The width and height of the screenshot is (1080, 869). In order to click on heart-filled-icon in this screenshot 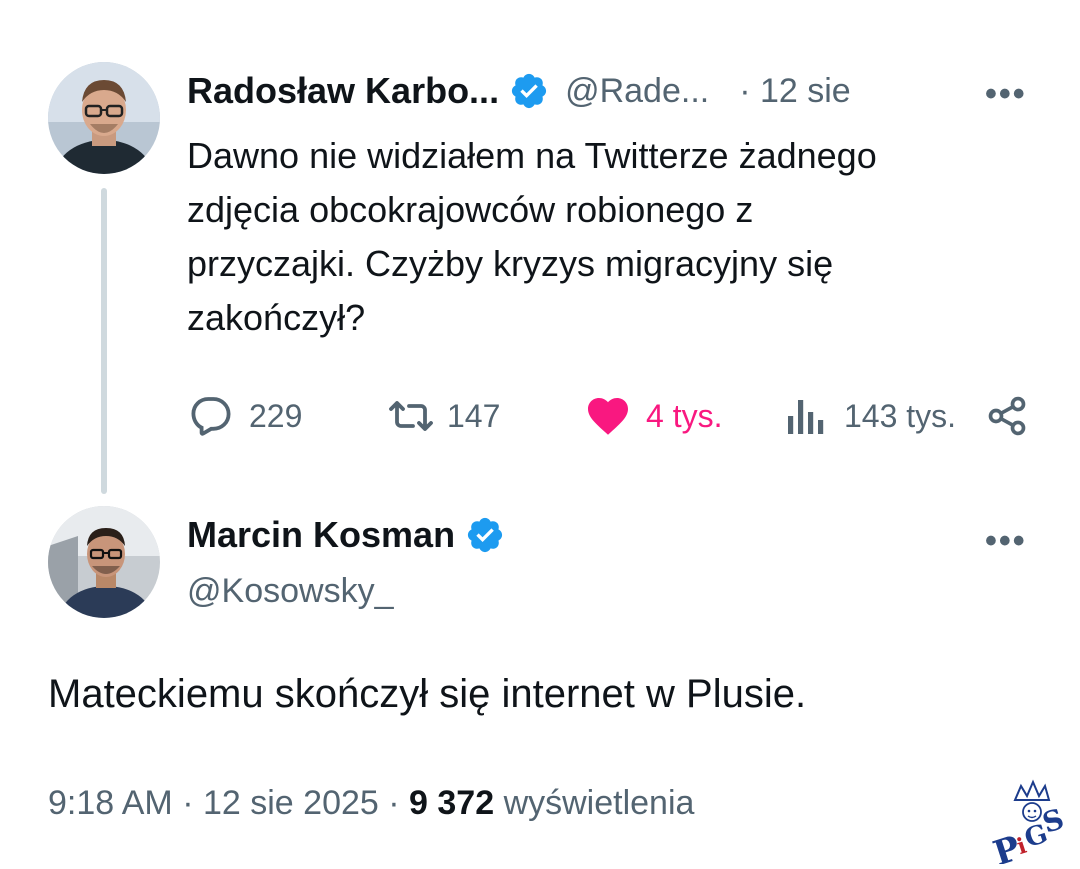, I will do `click(608, 416)`.